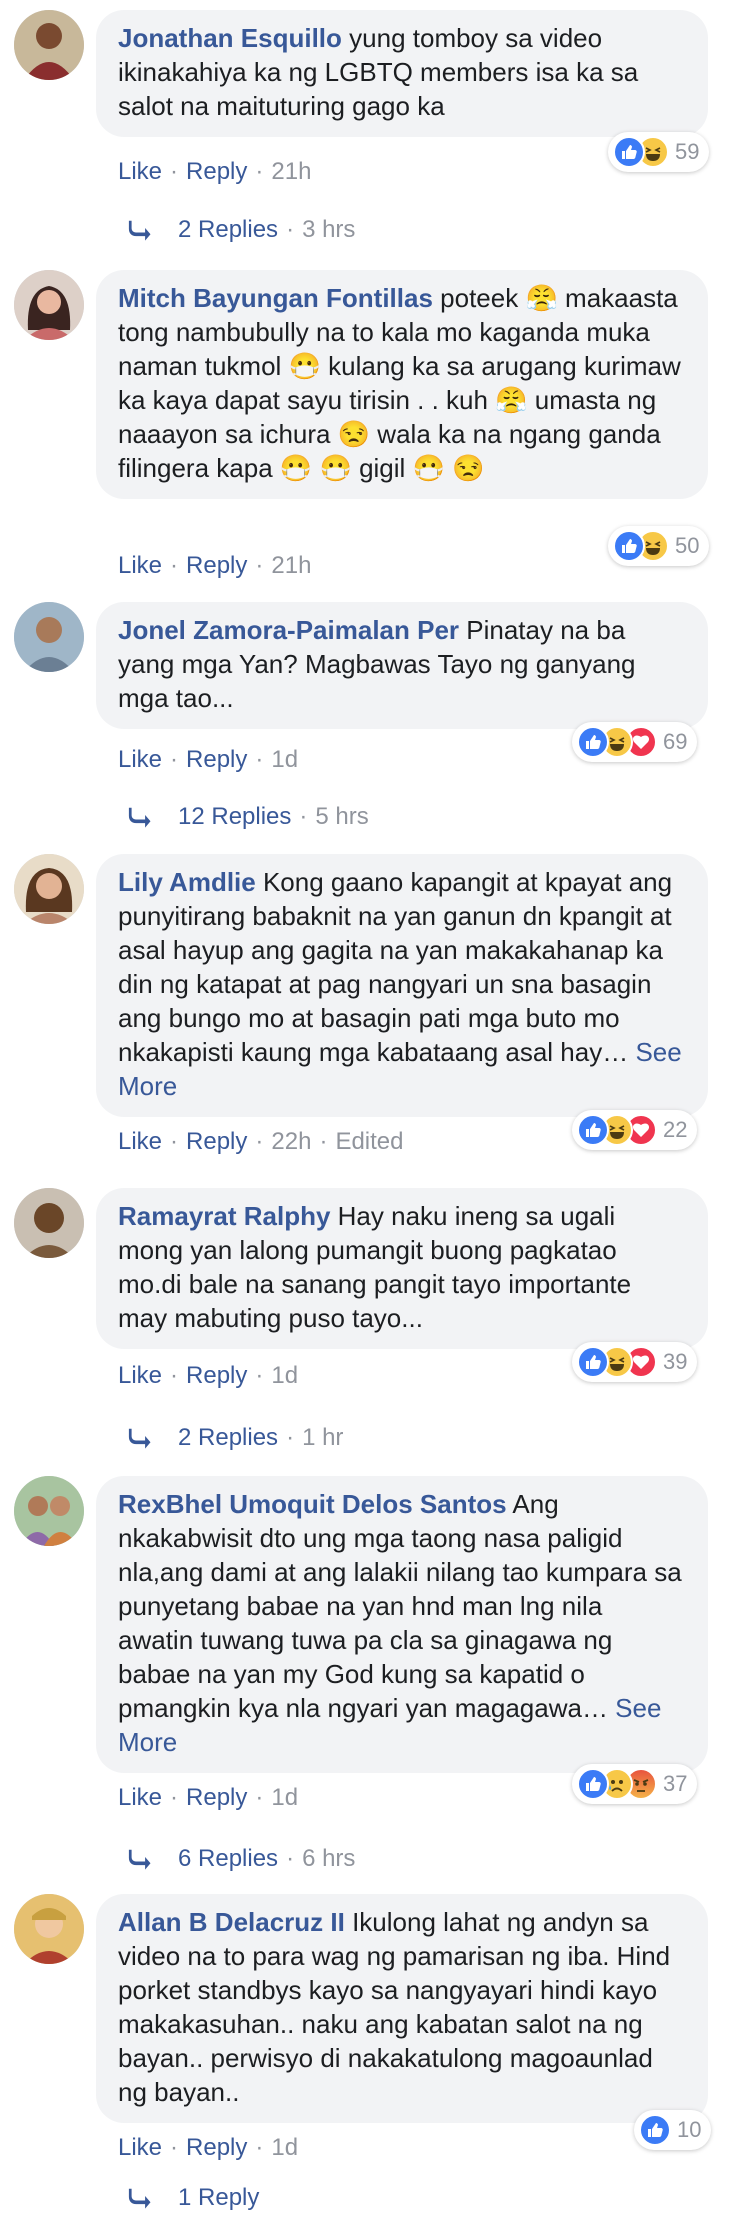 The image size is (750, 2222). I want to click on reaction-summary: 22, so click(635, 1130).